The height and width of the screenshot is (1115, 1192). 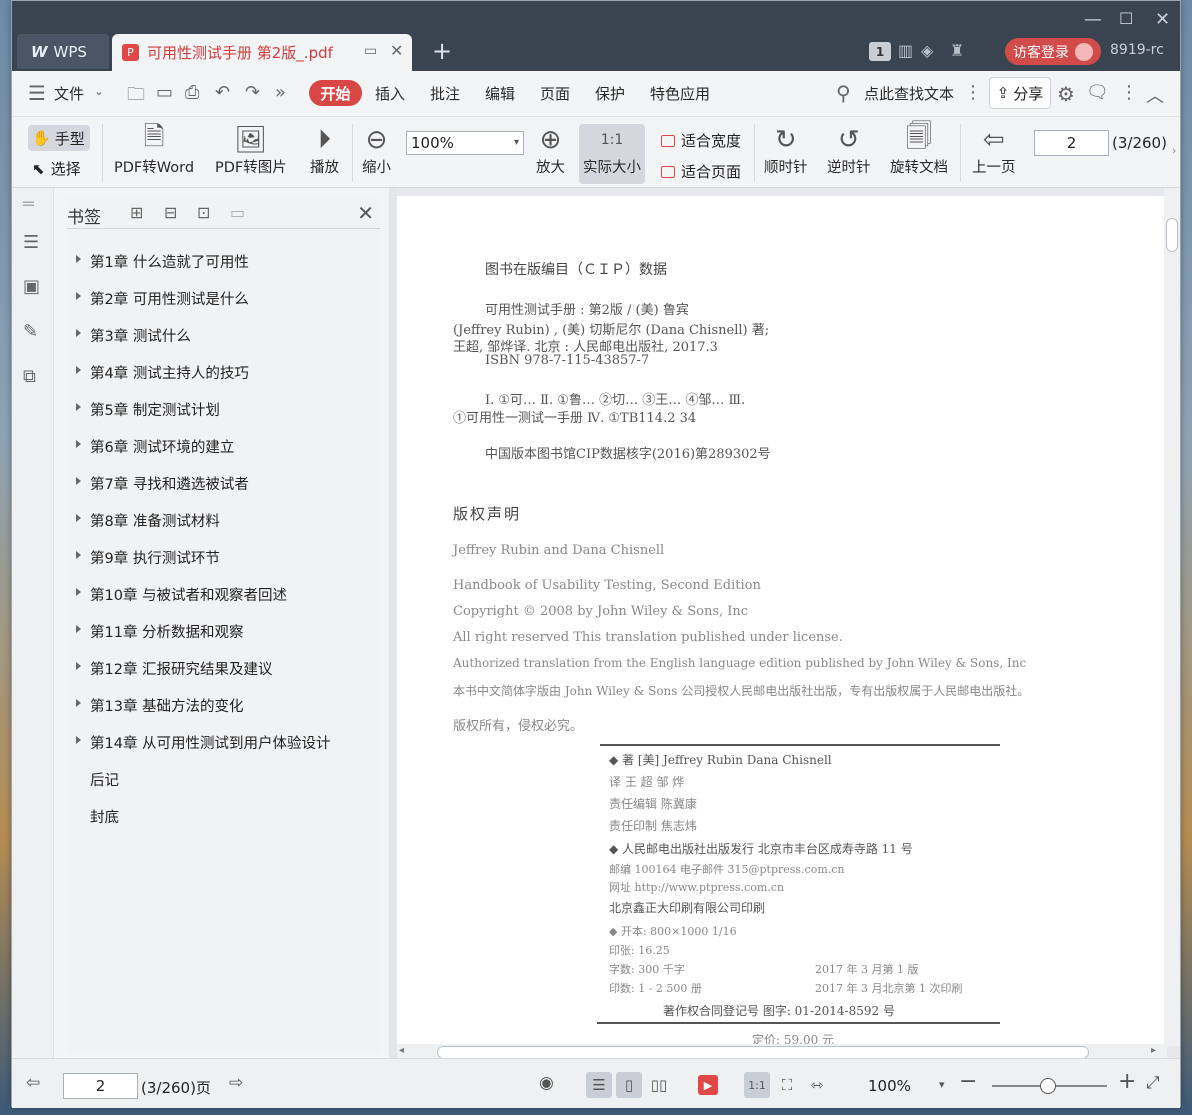 I want to click on close-panel-icon: ✕, so click(x=365, y=213).